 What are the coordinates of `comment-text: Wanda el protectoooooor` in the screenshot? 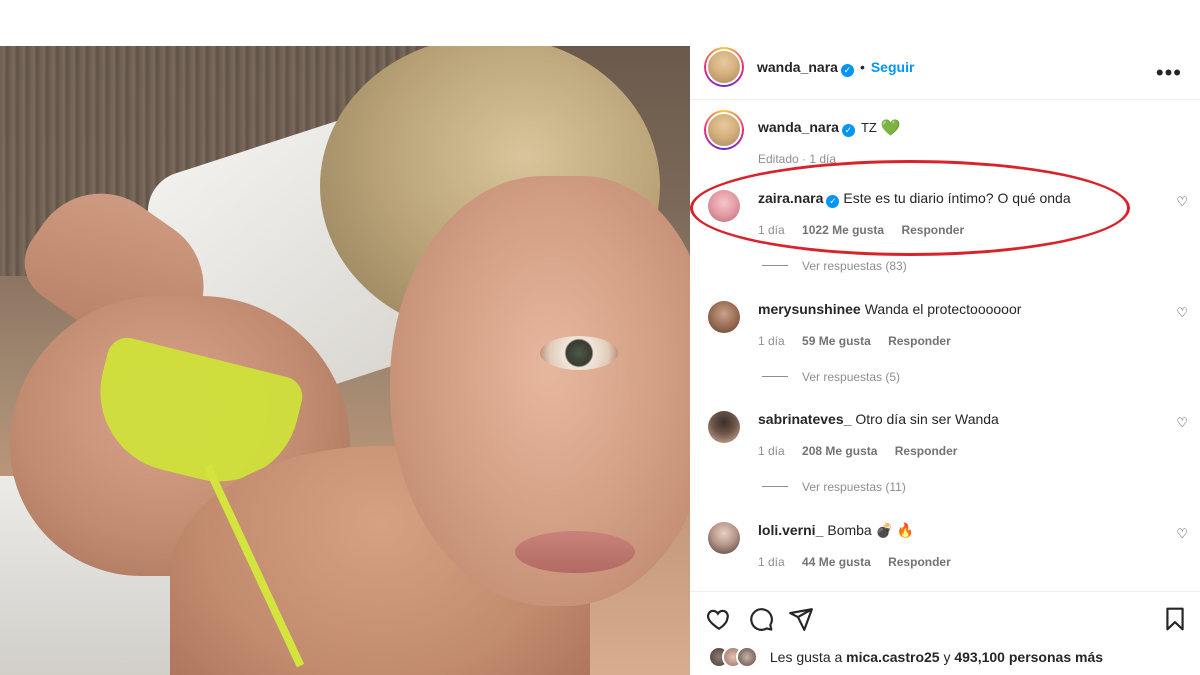 It's located at (943, 309).